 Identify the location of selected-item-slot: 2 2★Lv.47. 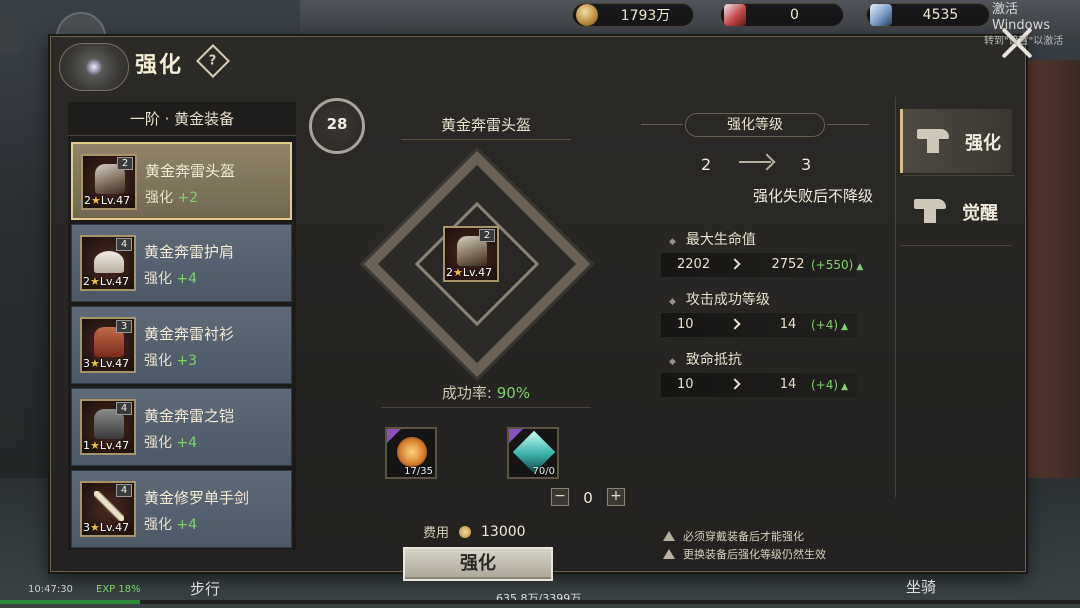
(471, 254).